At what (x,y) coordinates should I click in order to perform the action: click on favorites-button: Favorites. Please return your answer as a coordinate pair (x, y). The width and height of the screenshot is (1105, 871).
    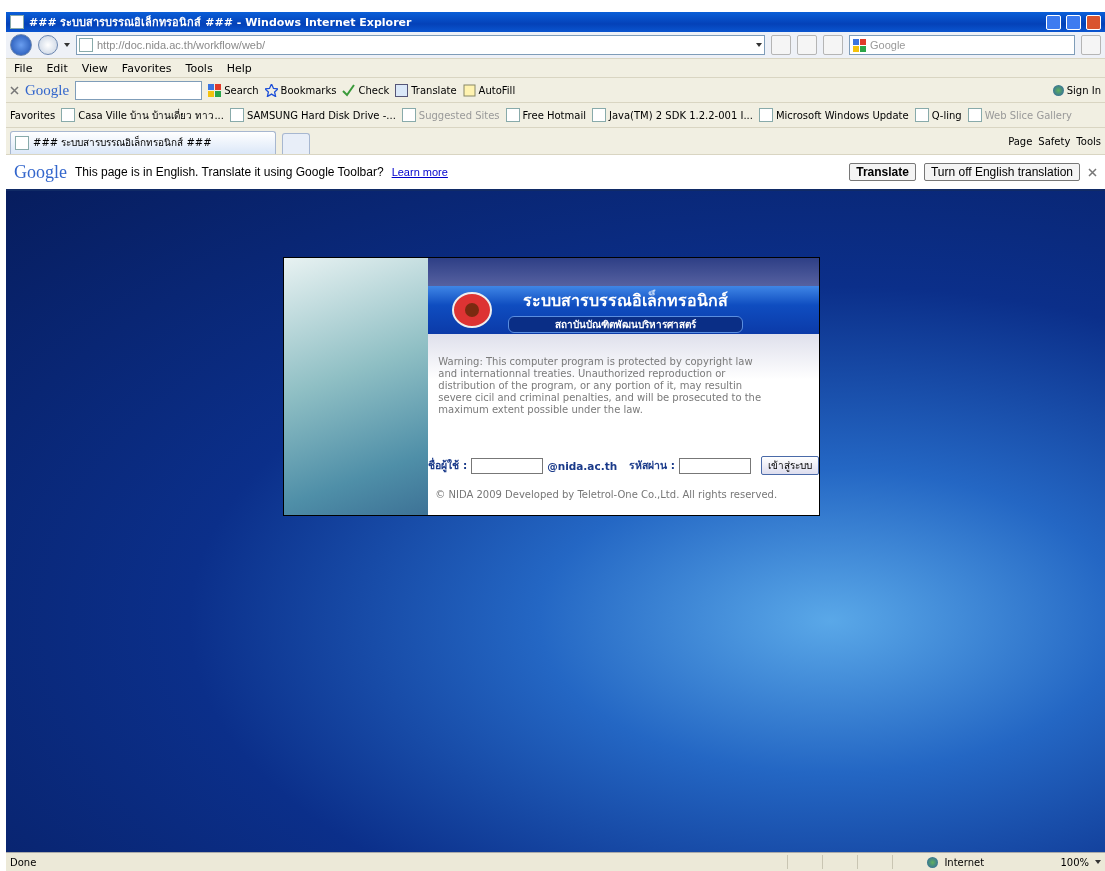
    Looking at the image, I should click on (33, 115).